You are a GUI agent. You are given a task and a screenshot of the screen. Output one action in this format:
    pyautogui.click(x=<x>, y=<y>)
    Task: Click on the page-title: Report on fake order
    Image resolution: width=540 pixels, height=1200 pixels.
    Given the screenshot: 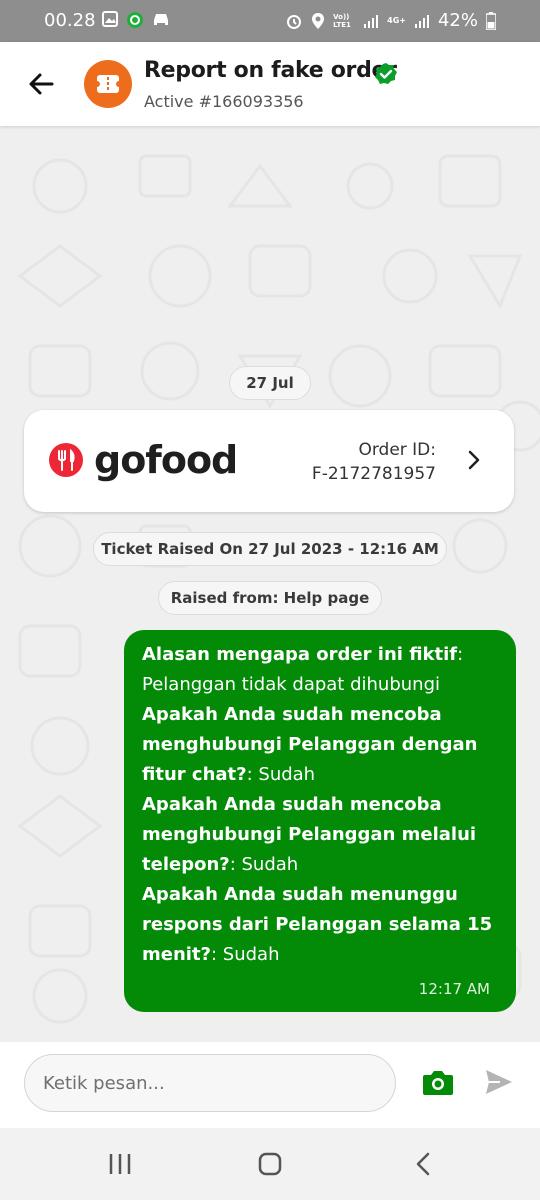 What is the action you would take?
    pyautogui.click(x=270, y=70)
    